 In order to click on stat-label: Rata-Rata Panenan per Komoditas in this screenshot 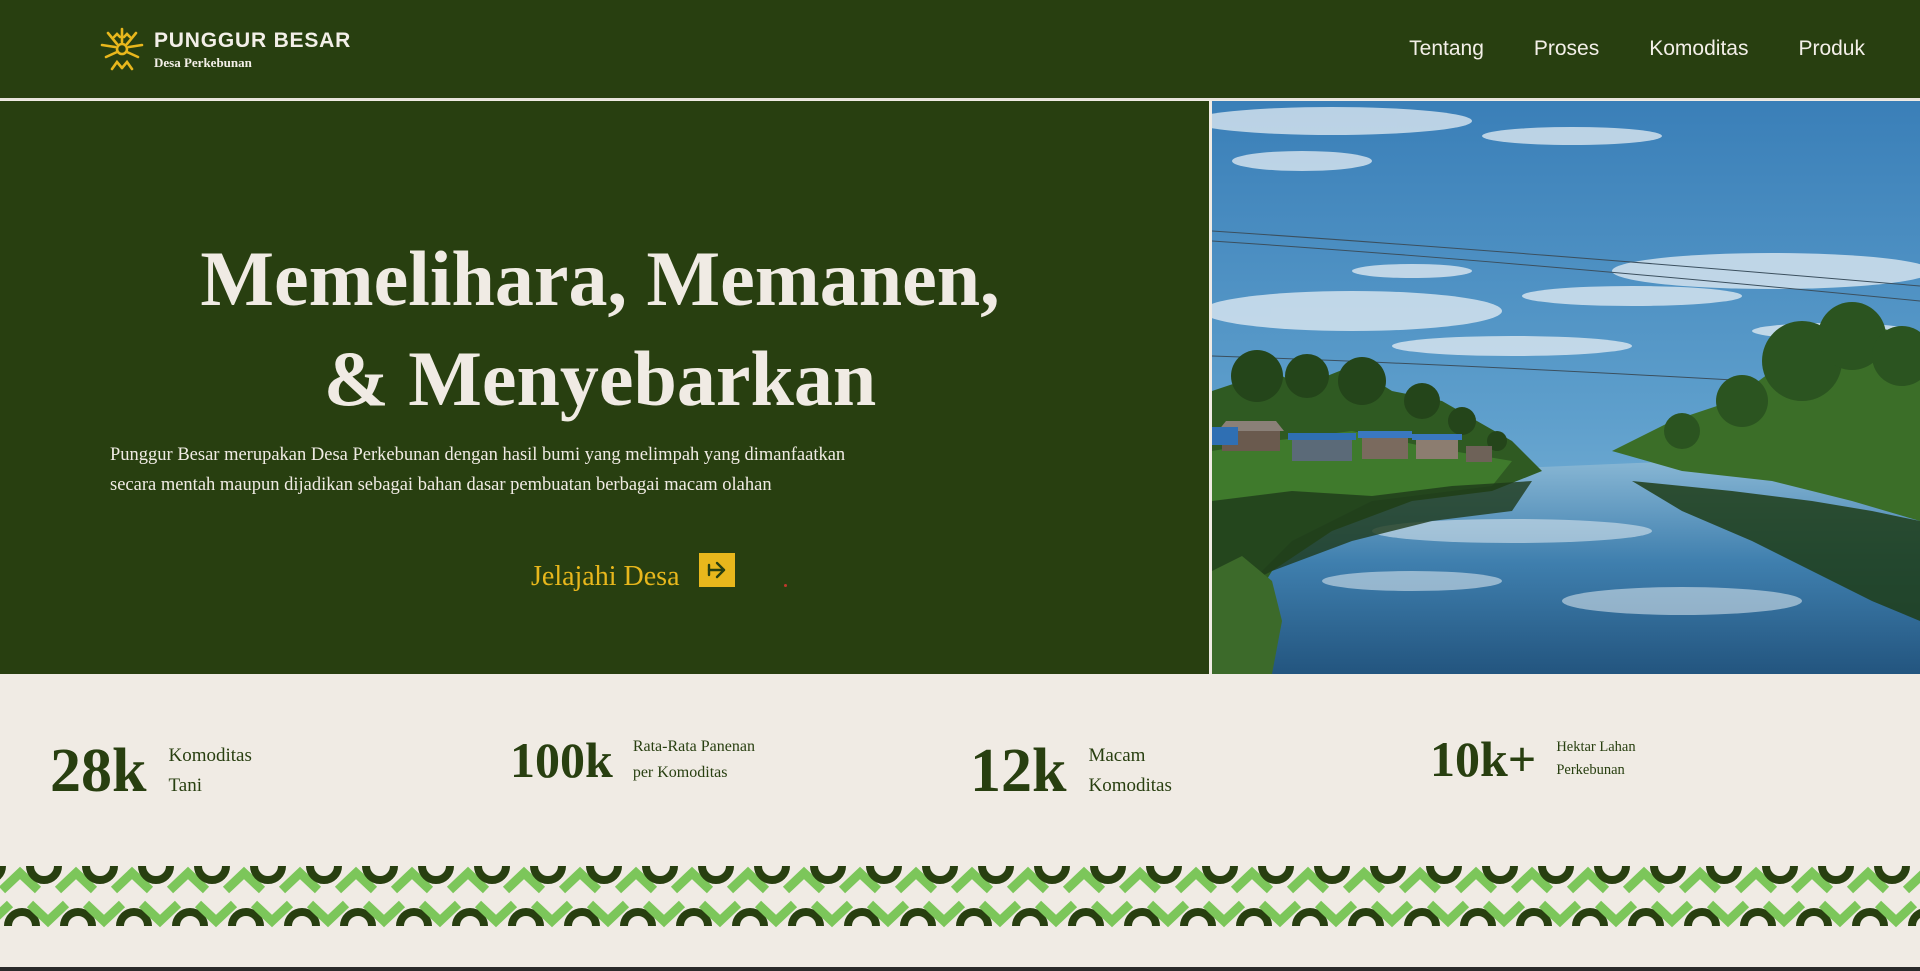, I will do `click(694, 760)`.